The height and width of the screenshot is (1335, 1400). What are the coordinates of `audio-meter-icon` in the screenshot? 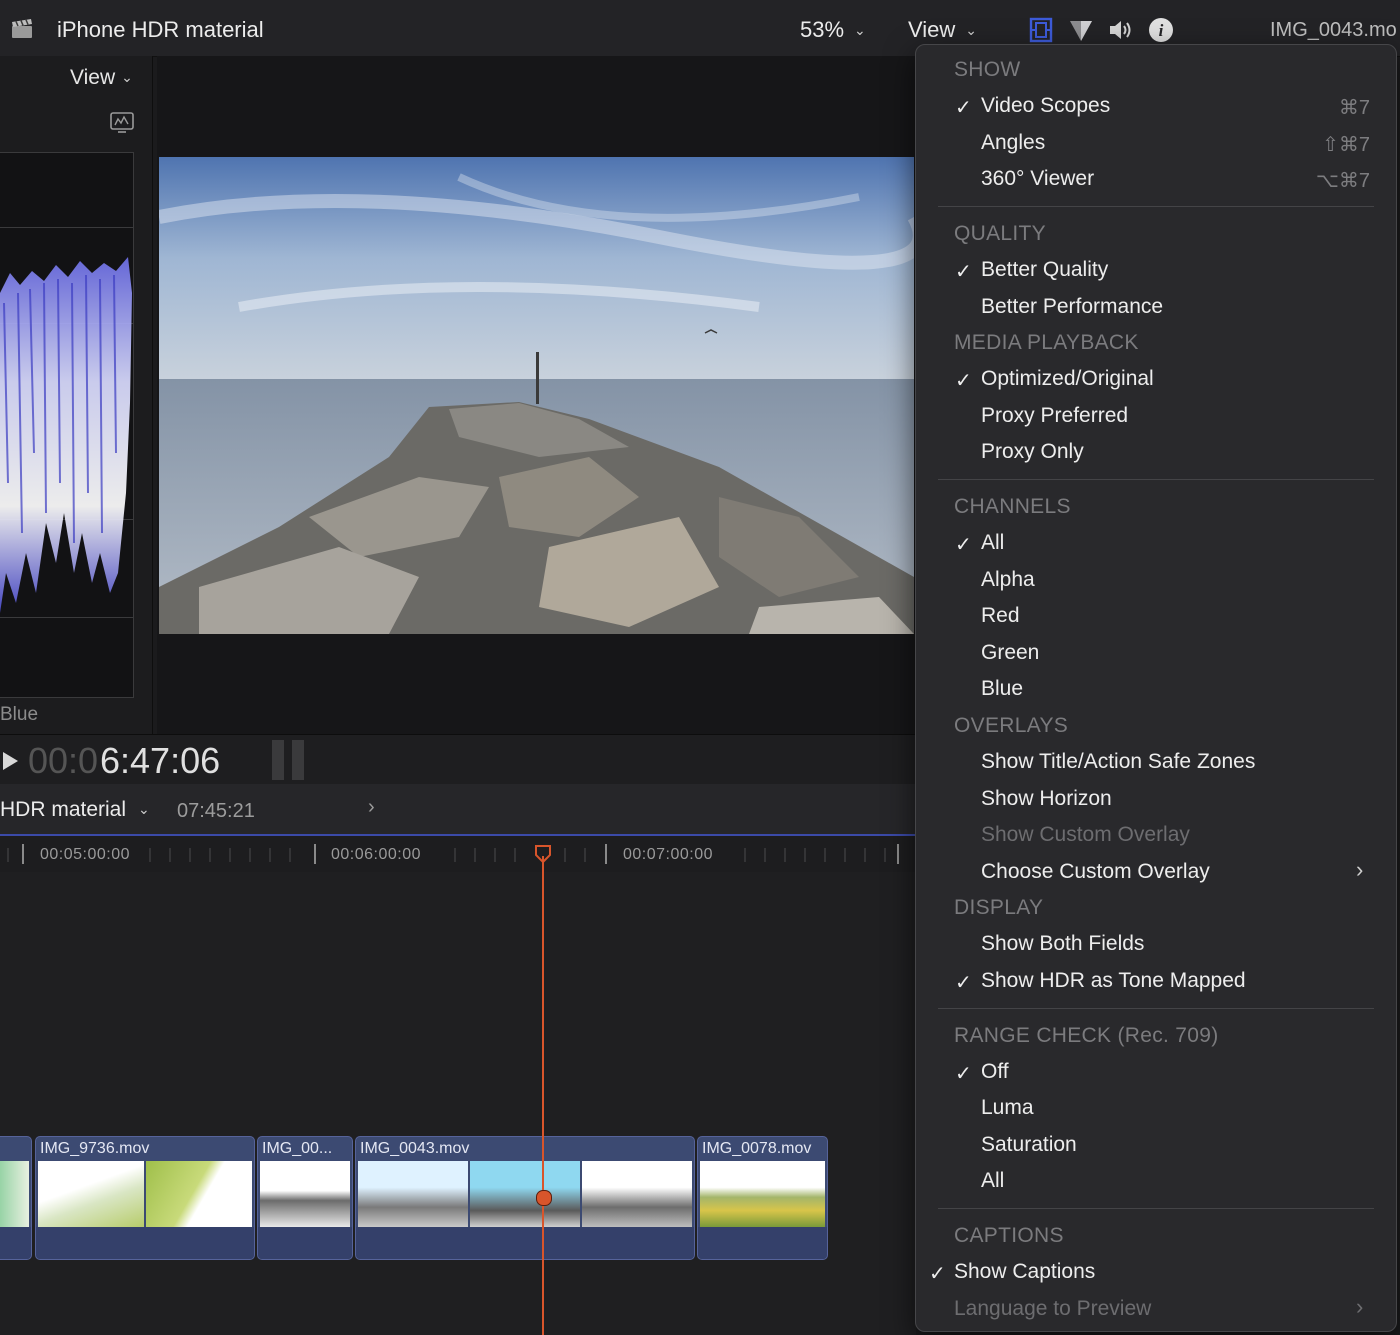 It's located at (289, 760).